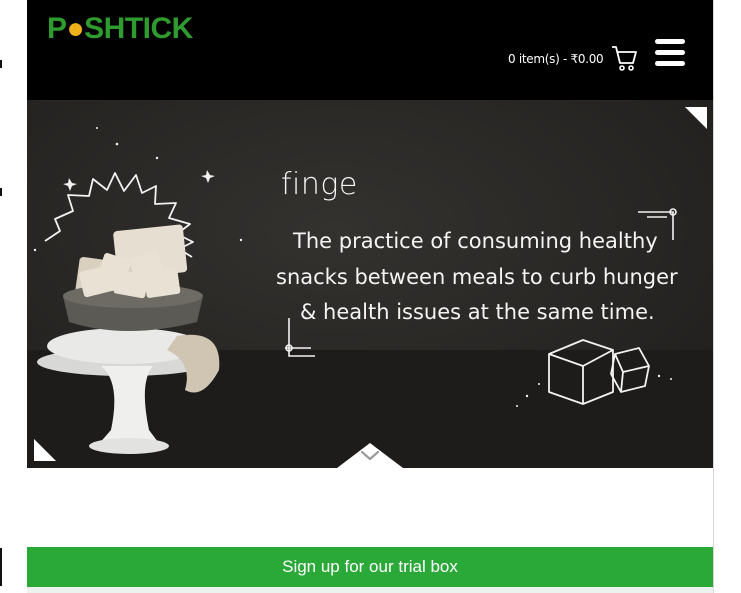 This screenshot has width=741, height=593. I want to click on cta-shadow, so click(370, 590).